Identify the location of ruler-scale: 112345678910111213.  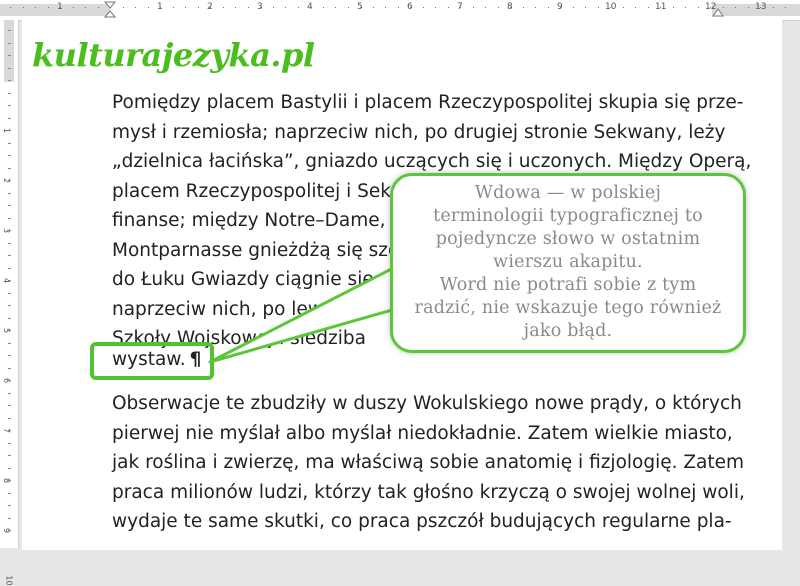
(400, 9).